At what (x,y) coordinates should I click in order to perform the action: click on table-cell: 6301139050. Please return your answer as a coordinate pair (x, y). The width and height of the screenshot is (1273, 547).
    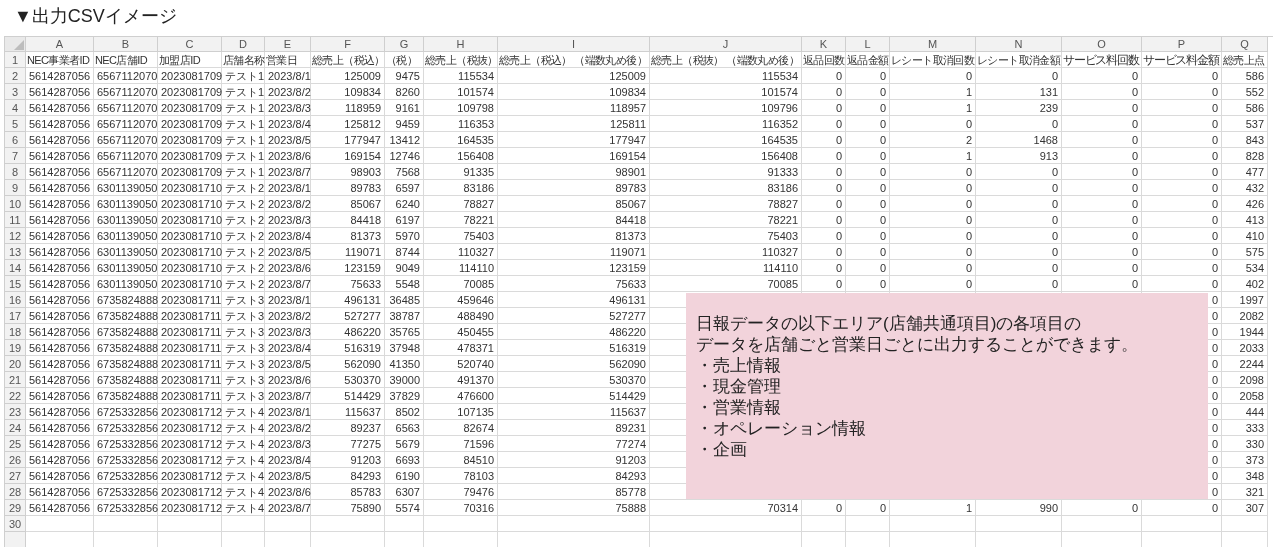
    Looking at the image, I should click on (126, 188).